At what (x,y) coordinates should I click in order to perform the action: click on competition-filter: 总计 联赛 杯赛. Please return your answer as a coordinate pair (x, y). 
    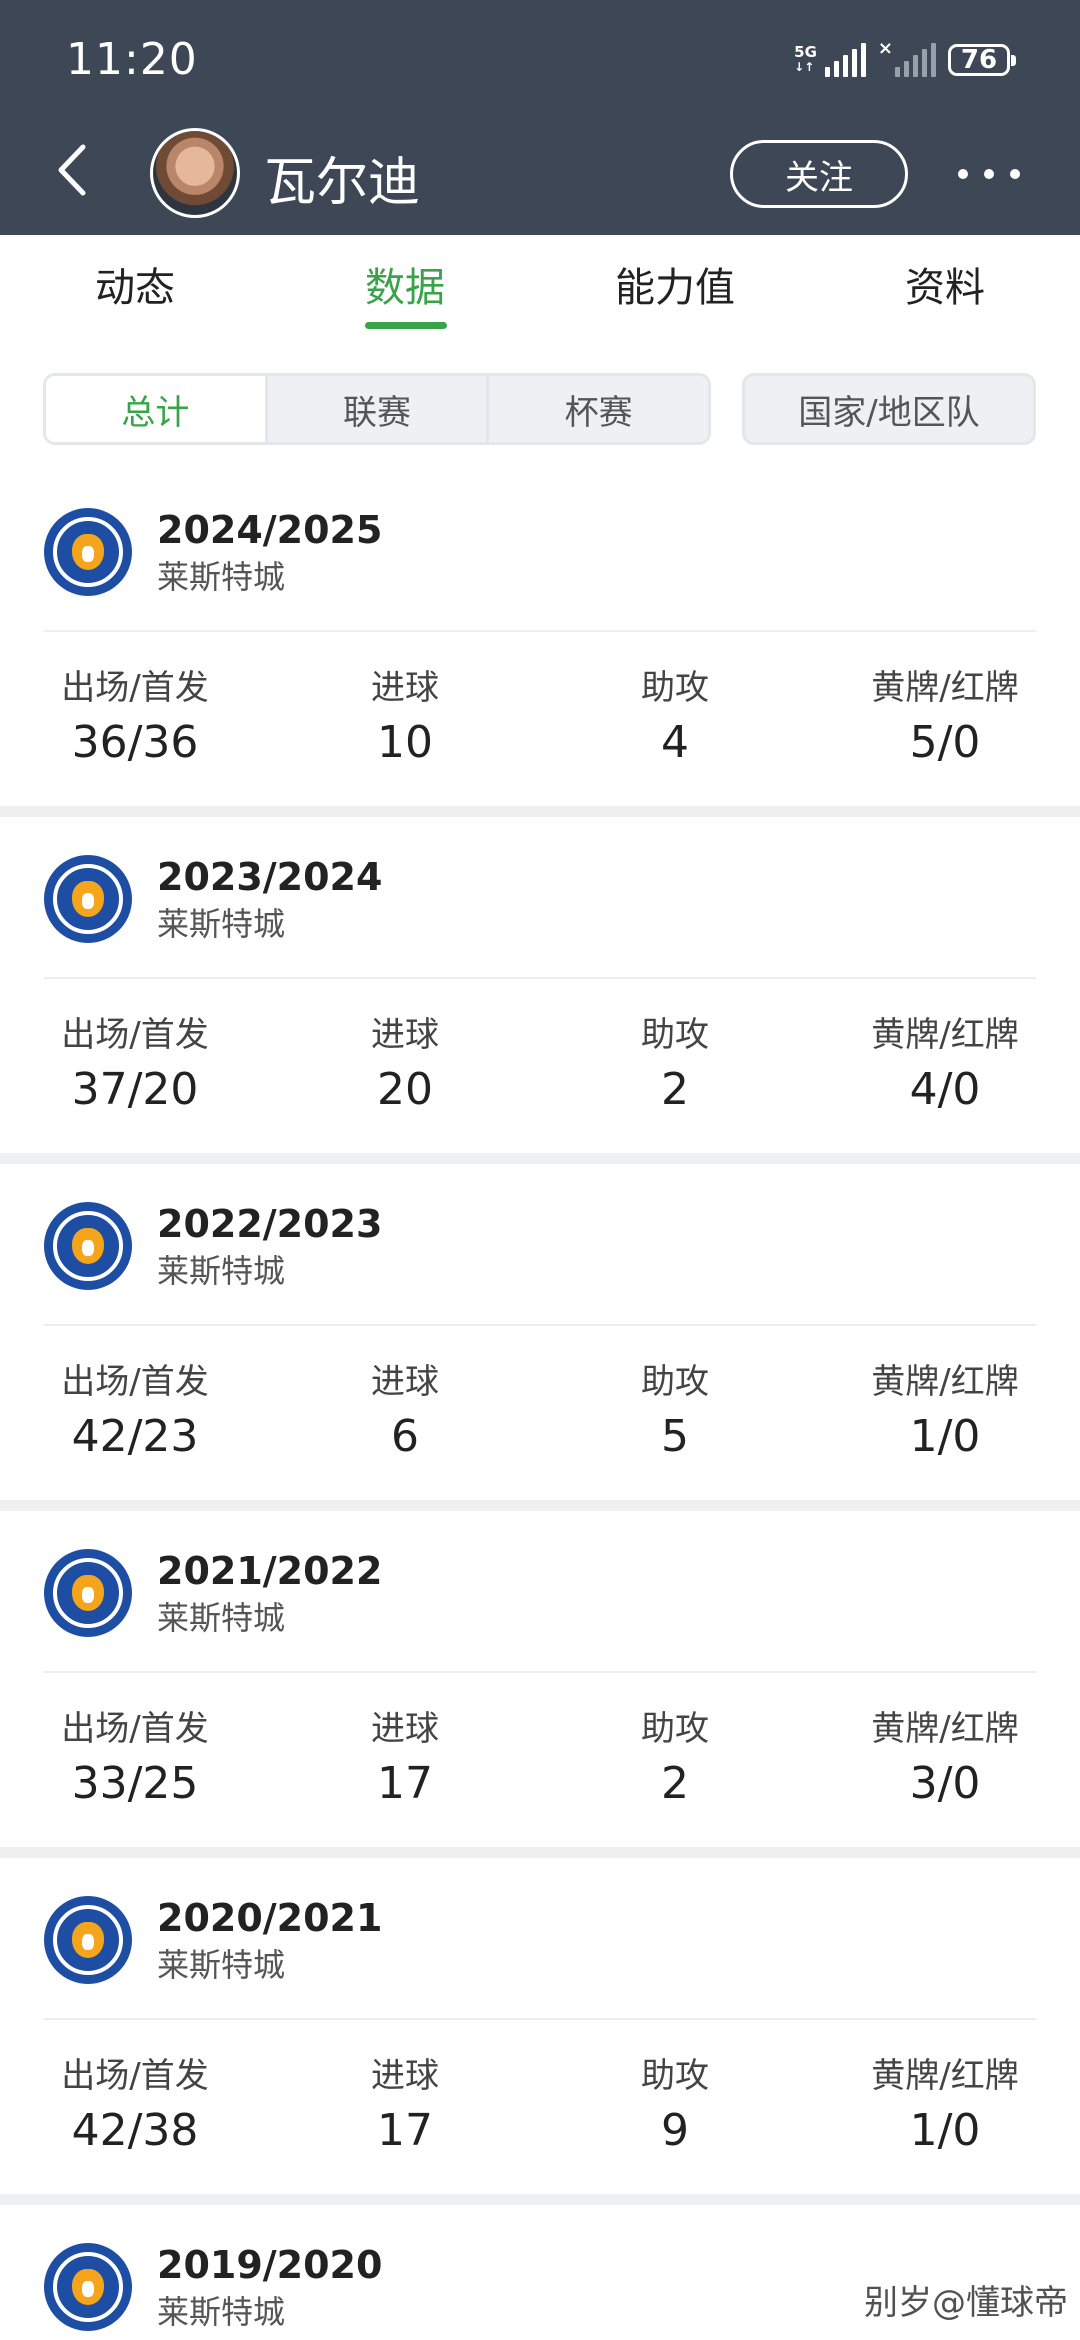
    Looking at the image, I should click on (377, 409).